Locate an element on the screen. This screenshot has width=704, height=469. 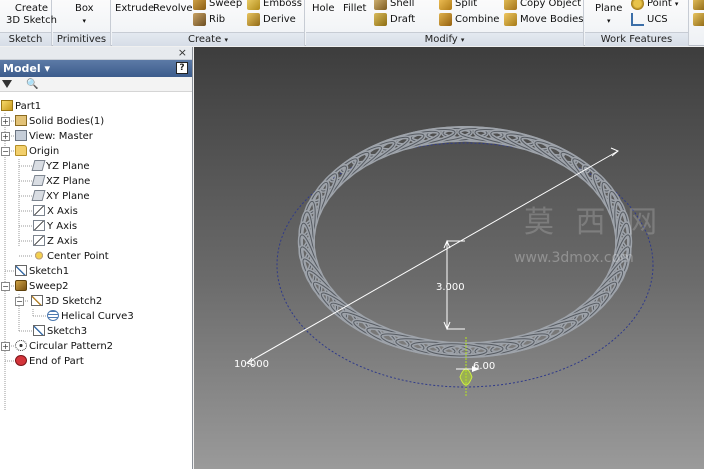
tree-item-z-axis: Z Axis is located at coordinates (55, 241).